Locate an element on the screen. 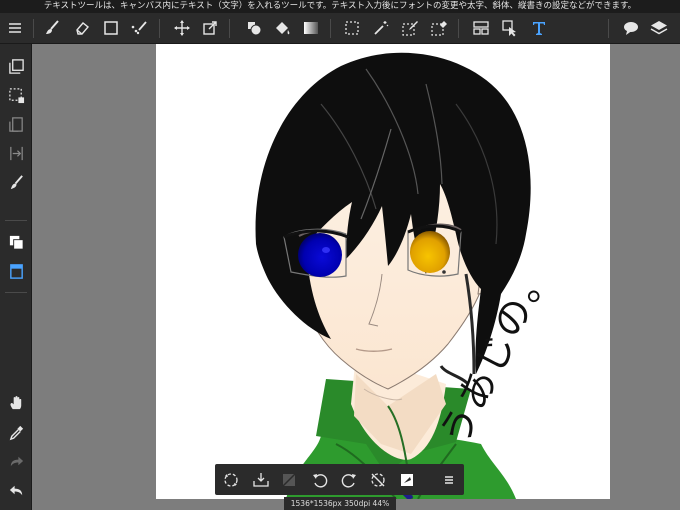 The width and height of the screenshot is (680, 510). deselect-icon is located at coordinates (16, 95).